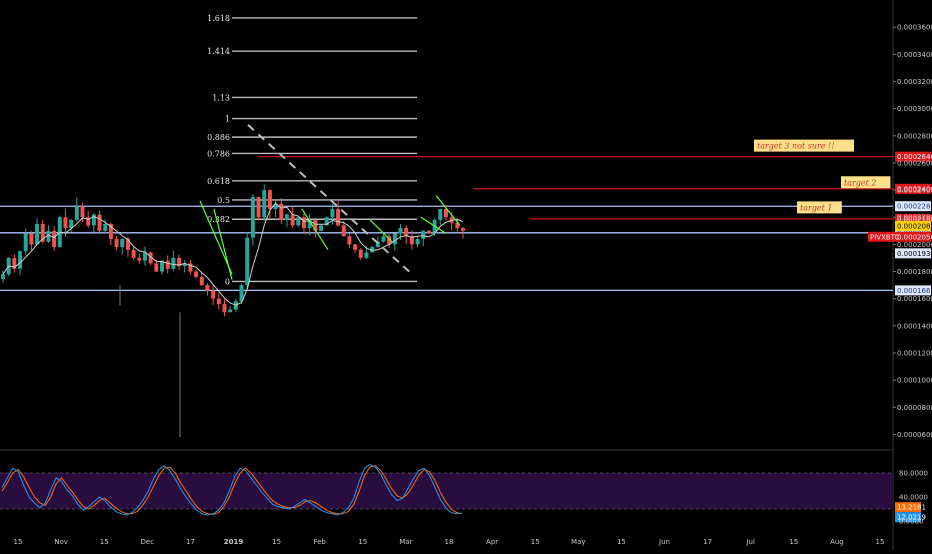 This screenshot has width=932, height=554. What do you see at coordinates (315, 229) in the screenshot?
I see `trendline` at bounding box center [315, 229].